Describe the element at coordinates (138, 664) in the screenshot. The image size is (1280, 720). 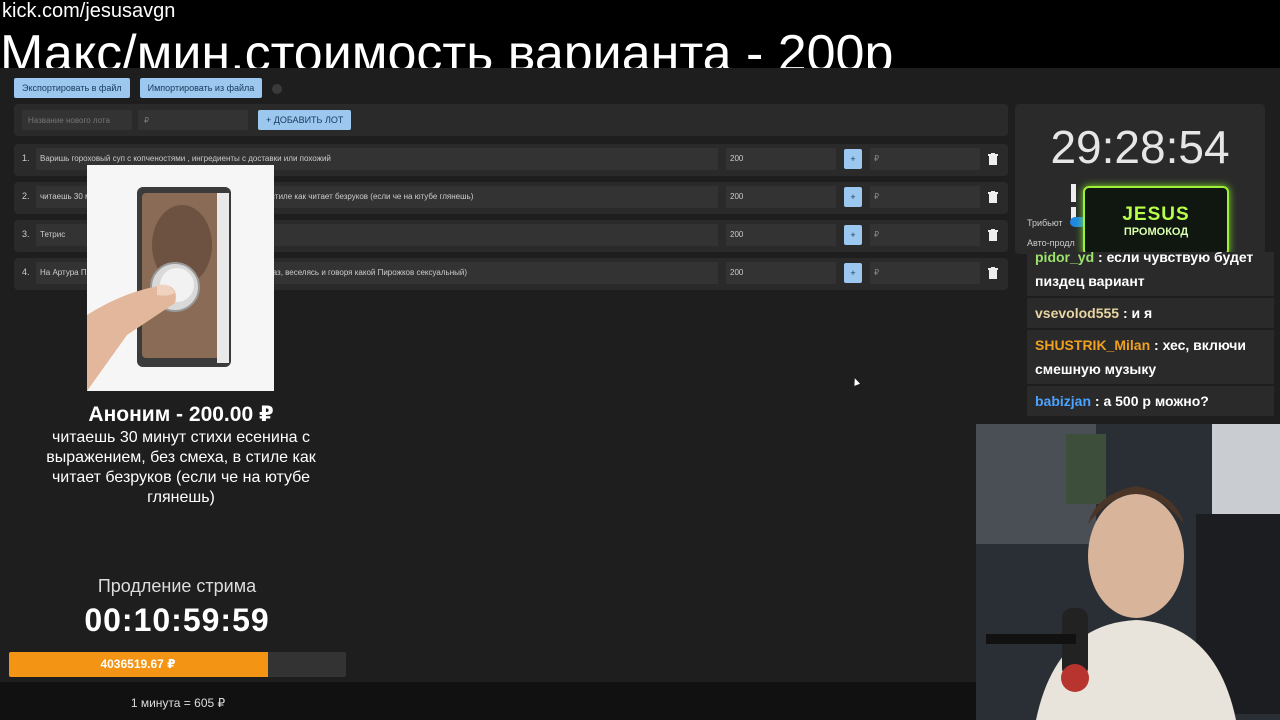
I see `progress-total: 4036519.67 ₽` at that location.